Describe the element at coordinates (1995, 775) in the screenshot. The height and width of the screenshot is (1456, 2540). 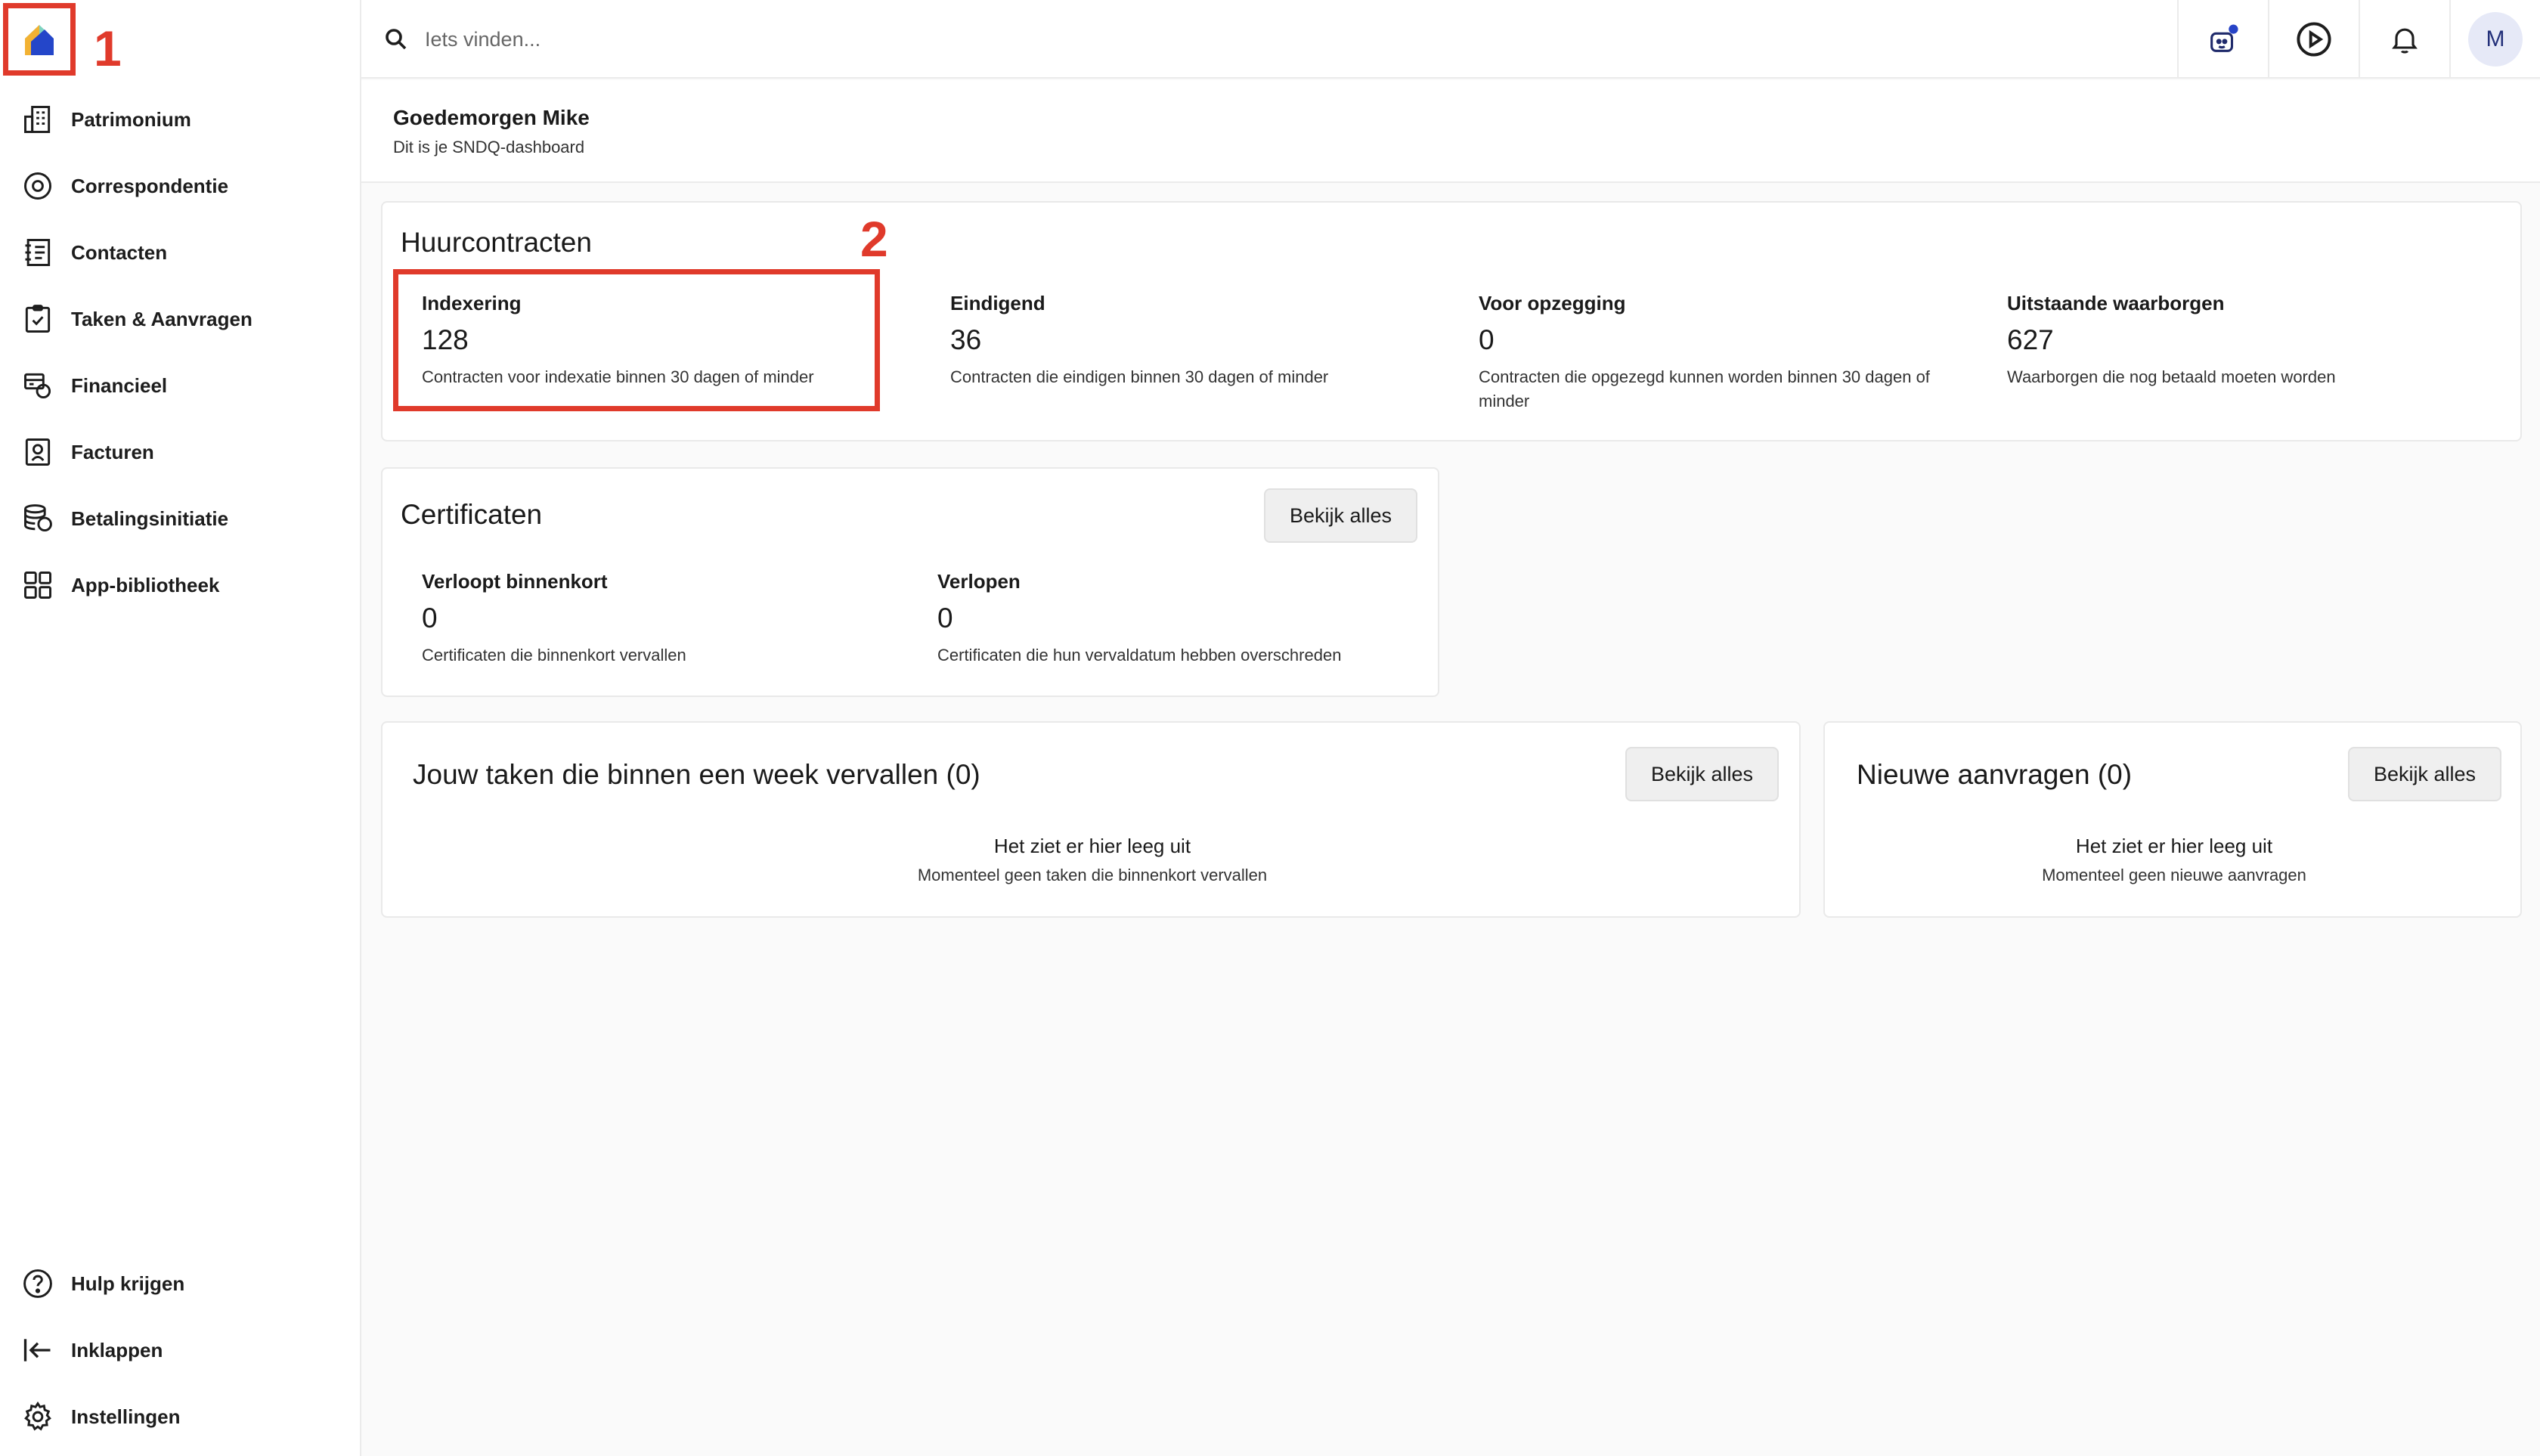
I see `card-title: Nieuwe aanvragen (0)` at that location.